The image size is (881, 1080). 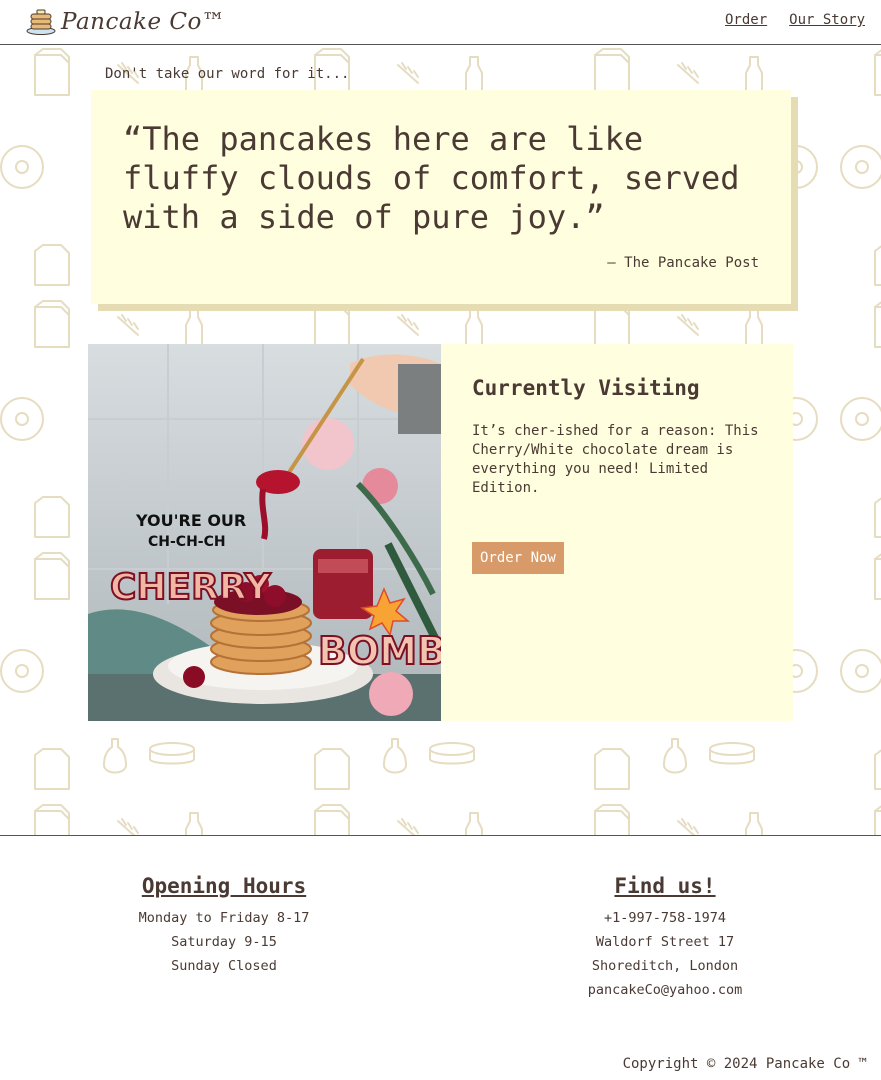 I want to click on nav-order-link: Order, so click(x=746, y=20).